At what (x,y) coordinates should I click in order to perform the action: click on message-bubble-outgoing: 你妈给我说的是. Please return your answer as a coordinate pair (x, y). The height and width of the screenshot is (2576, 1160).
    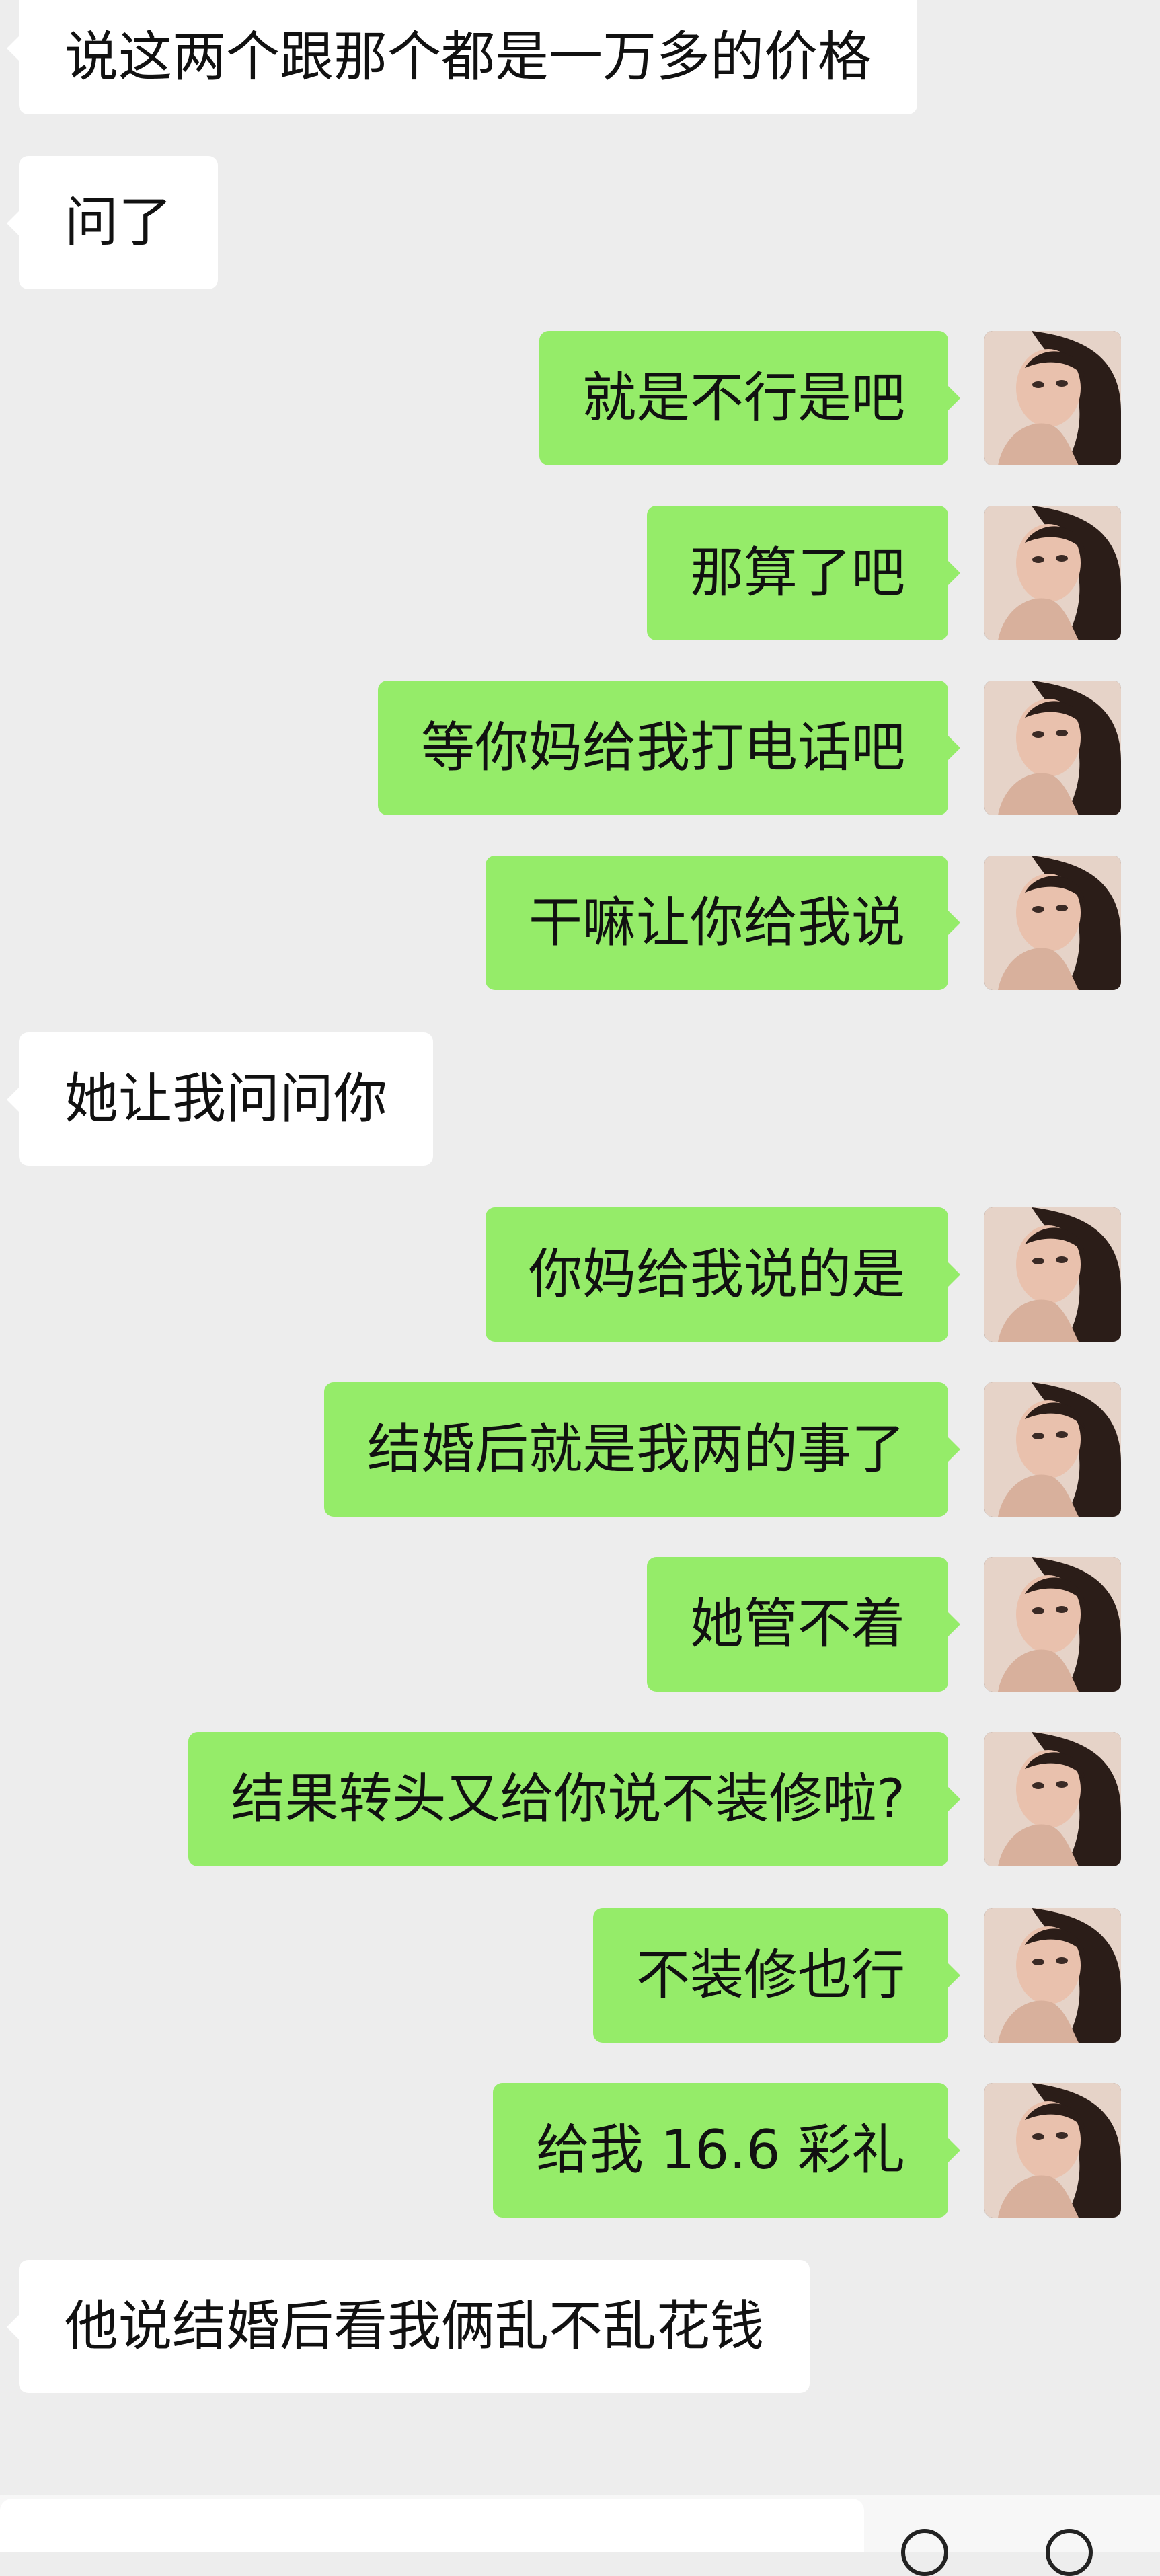
    Looking at the image, I should click on (723, 1274).